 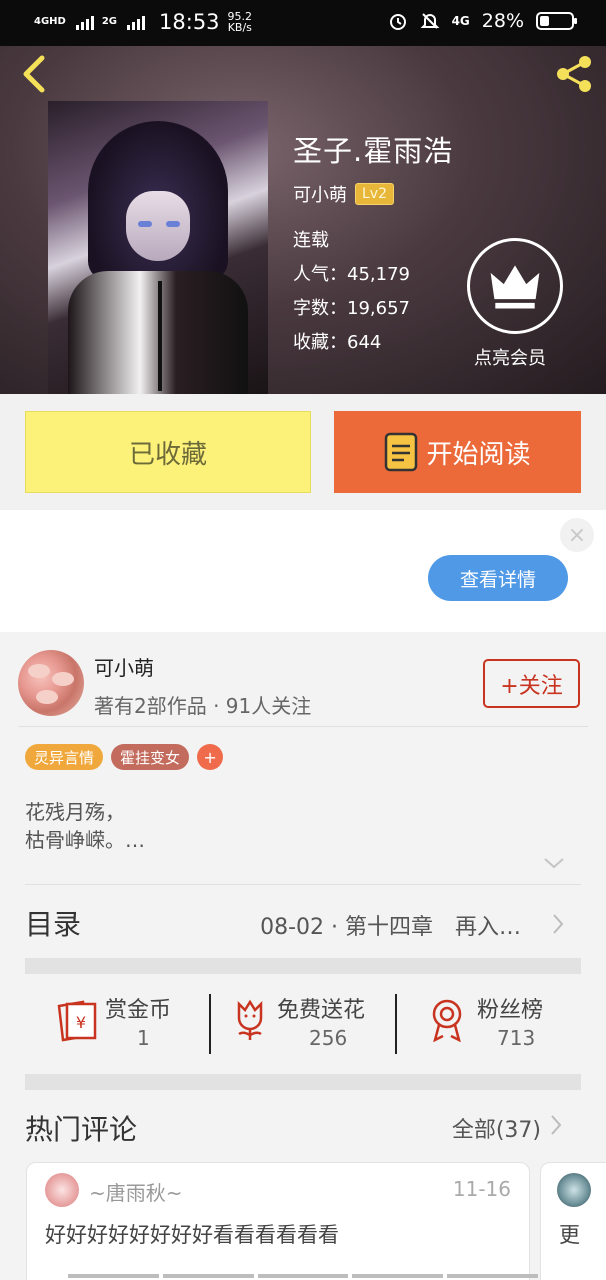 What do you see at coordinates (531, 683) in the screenshot?
I see `follow-button: +关注` at bounding box center [531, 683].